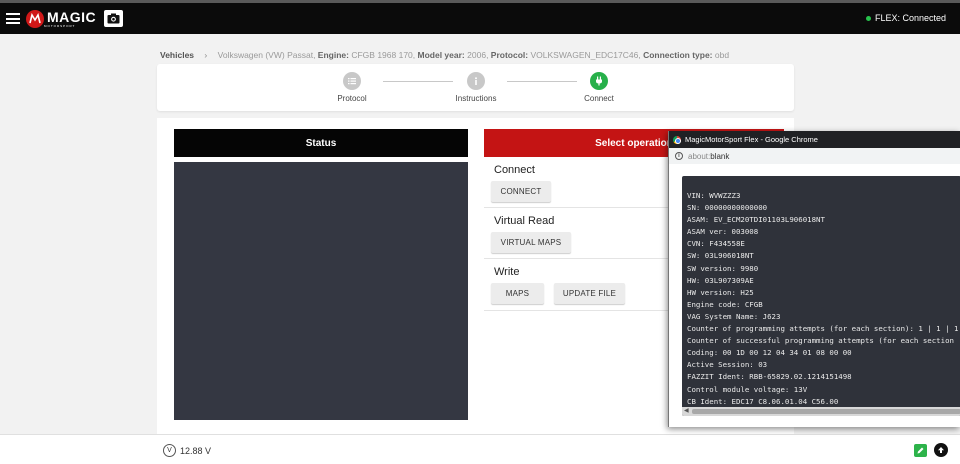 This screenshot has height=464, width=960. I want to click on console-line: CVN: F434558E, so click(716, 244).